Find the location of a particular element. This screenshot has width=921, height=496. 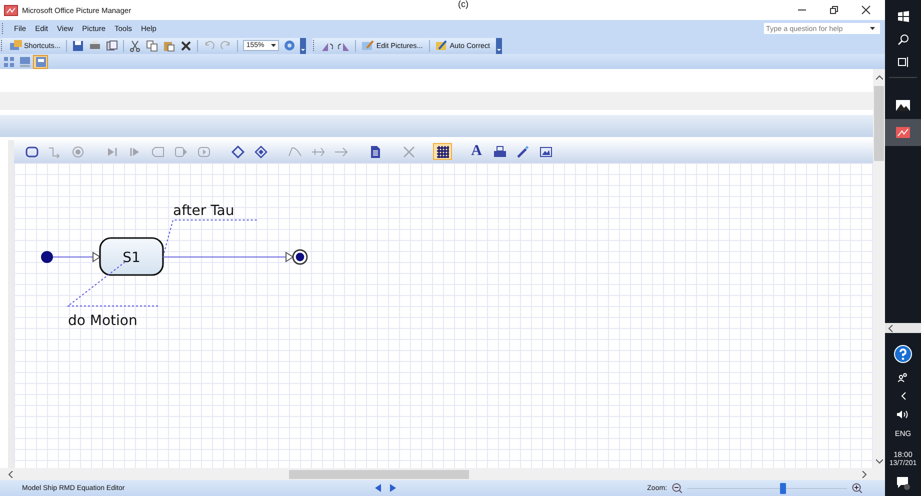

copy-icon is located at coordinates (152, 46).